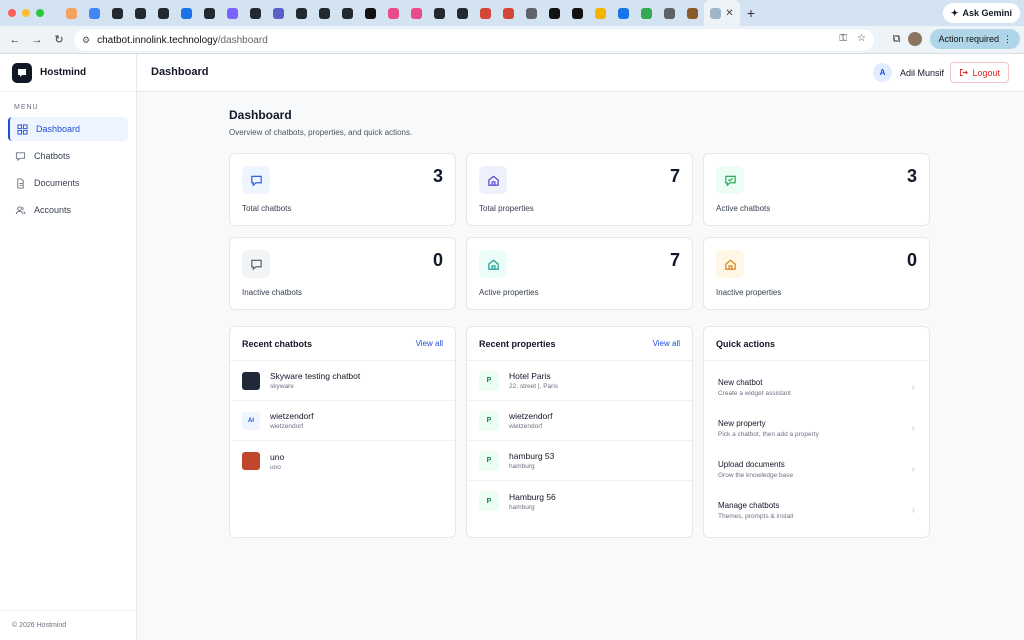  I want to click on window-controls, so click(30, 13).